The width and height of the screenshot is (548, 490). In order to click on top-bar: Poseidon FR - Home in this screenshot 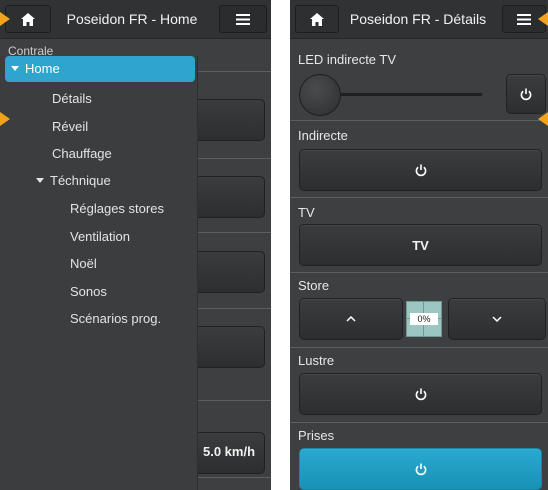, I will do `click(135, 19)`.